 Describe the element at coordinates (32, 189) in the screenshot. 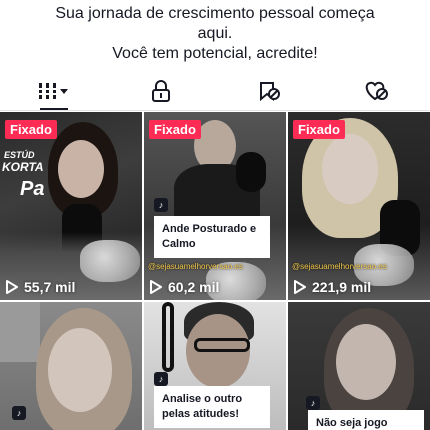

I see `background-text: Pa` at that location.